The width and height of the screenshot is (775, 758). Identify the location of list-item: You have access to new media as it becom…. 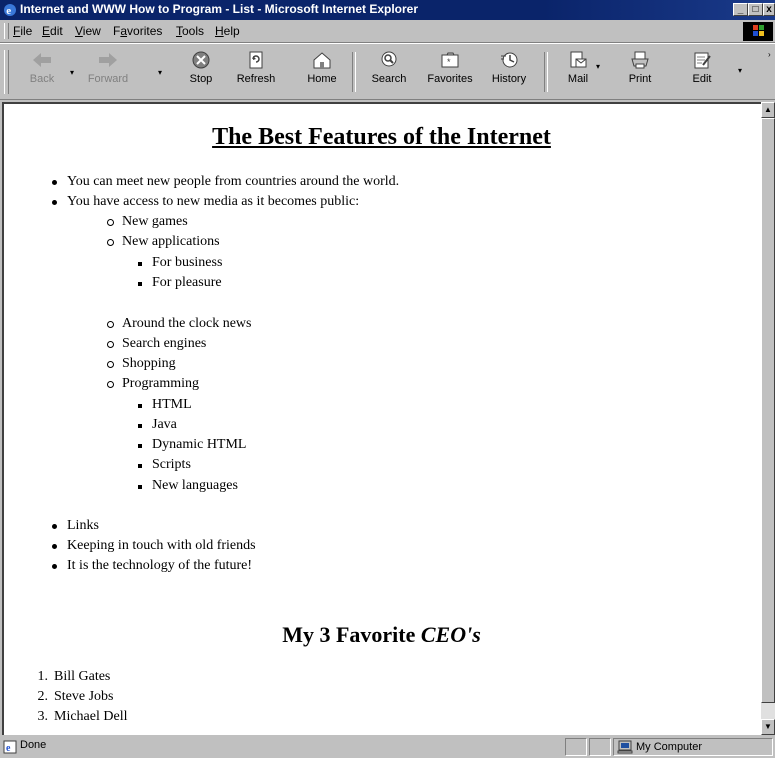
(205, 201).